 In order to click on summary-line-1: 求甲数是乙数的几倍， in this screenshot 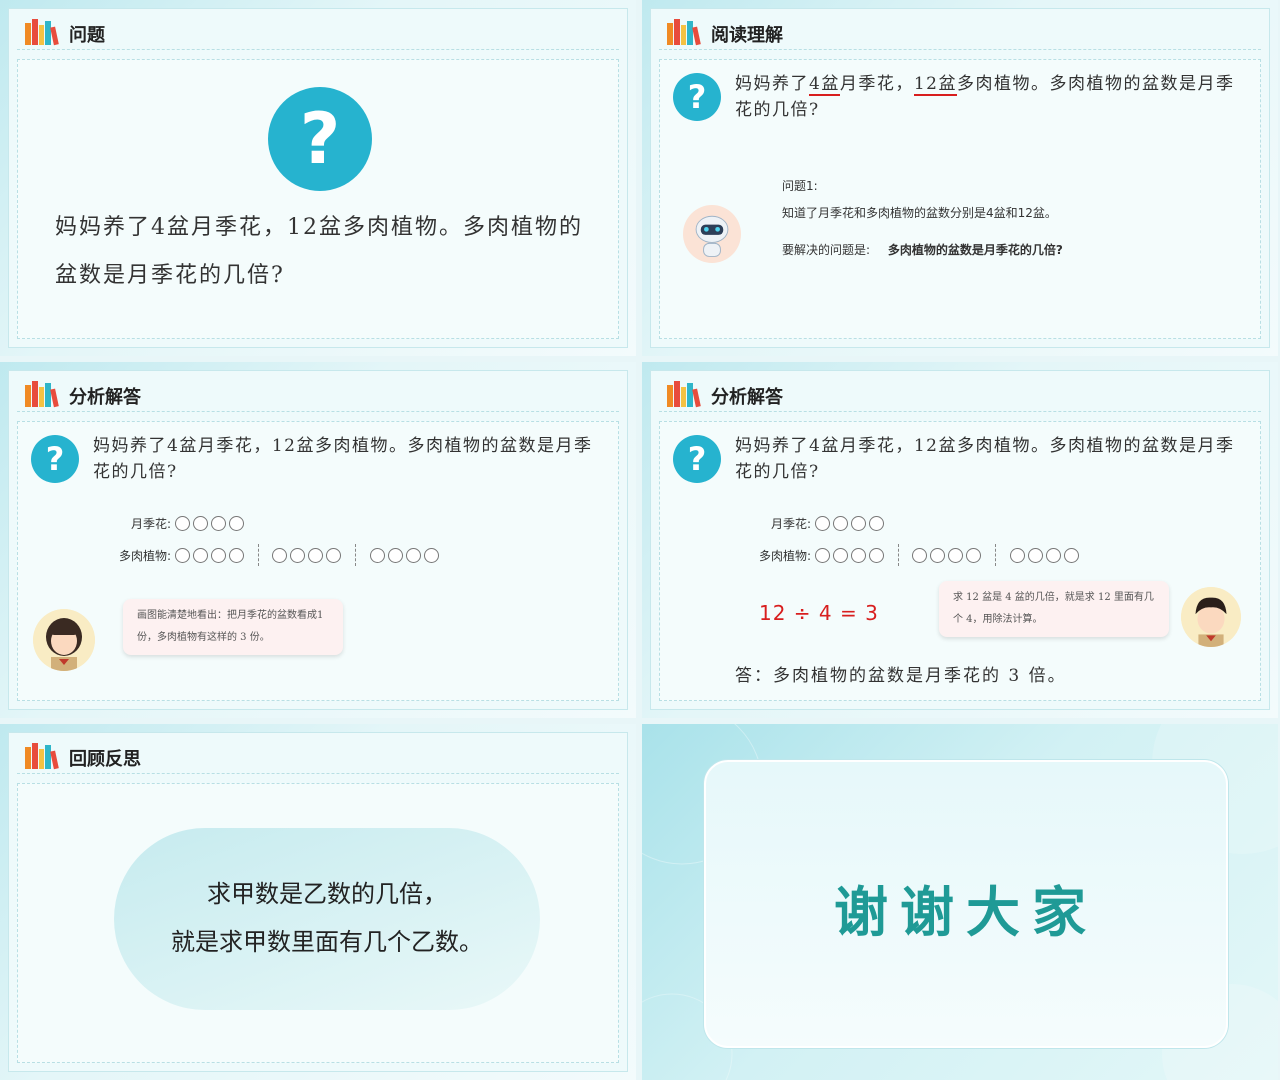, I will do `click(327, 894)`.